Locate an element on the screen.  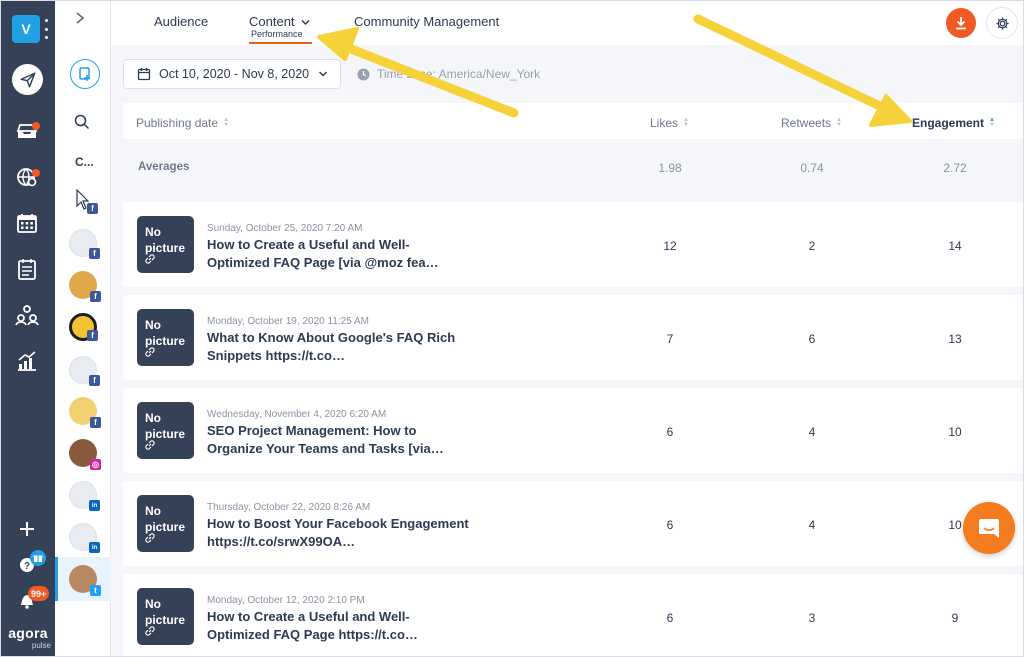
column-engagement: Engagement ▲ ▼ is located at coordinates (953, 123).